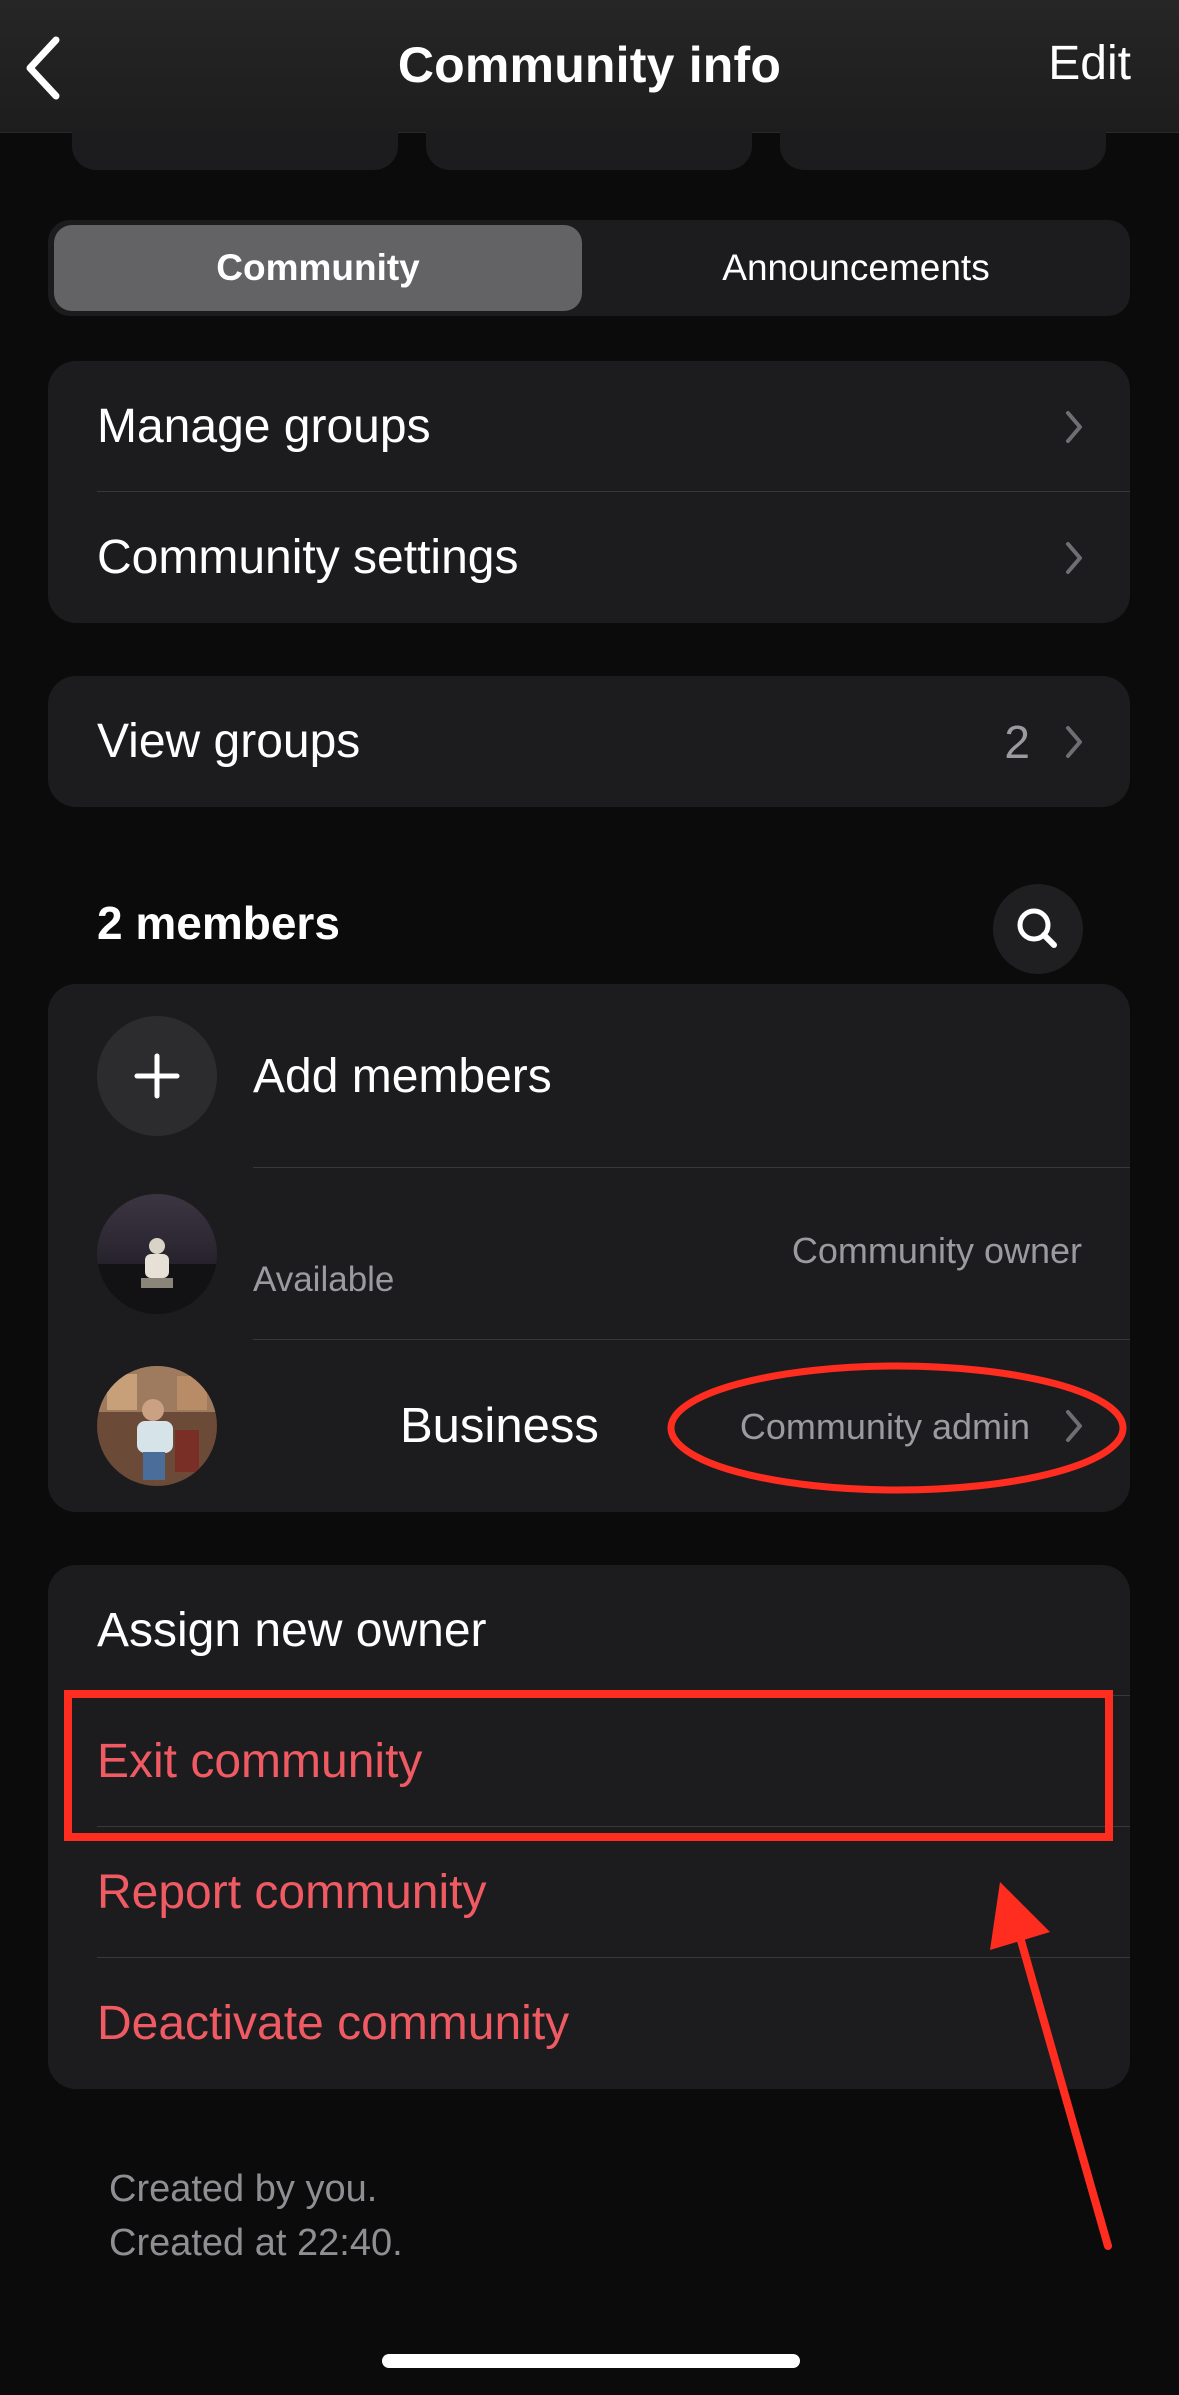 The image size is (1179, 2395). I want to click on member-name: Business, so click(499, 1426).